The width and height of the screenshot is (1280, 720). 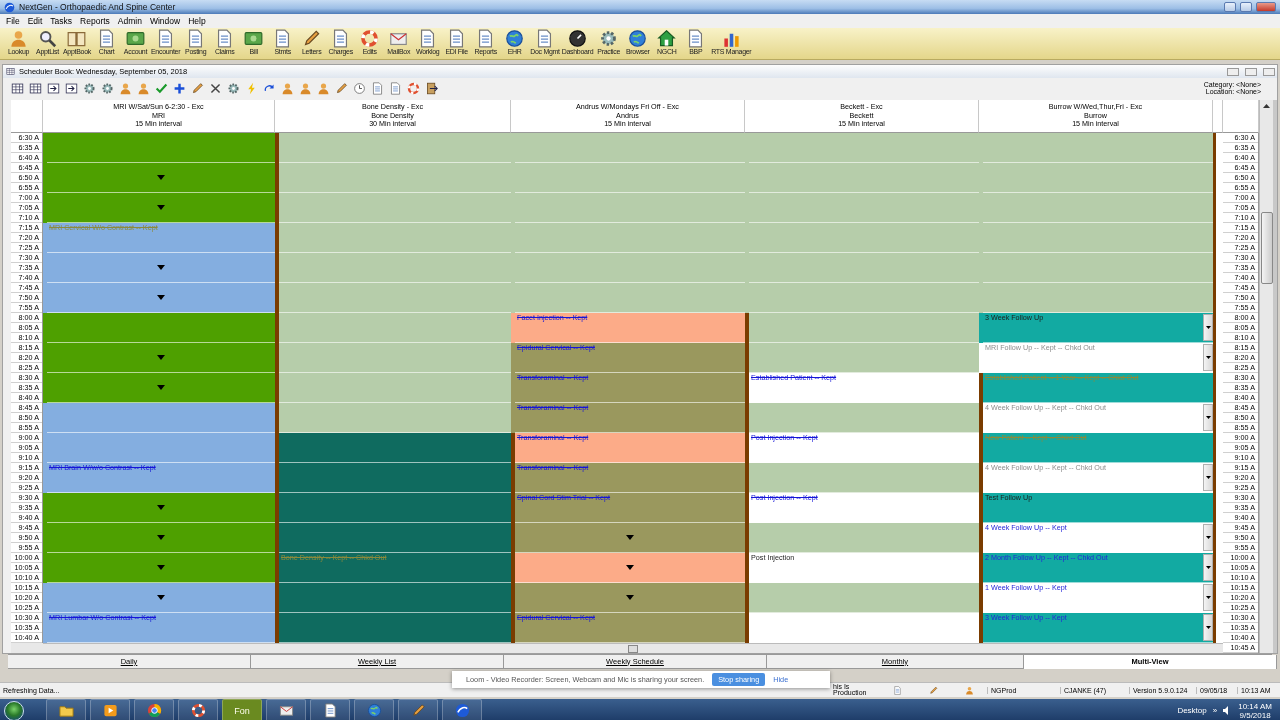 I want to click on arrow-box-icon, so click(x=53, y=88).